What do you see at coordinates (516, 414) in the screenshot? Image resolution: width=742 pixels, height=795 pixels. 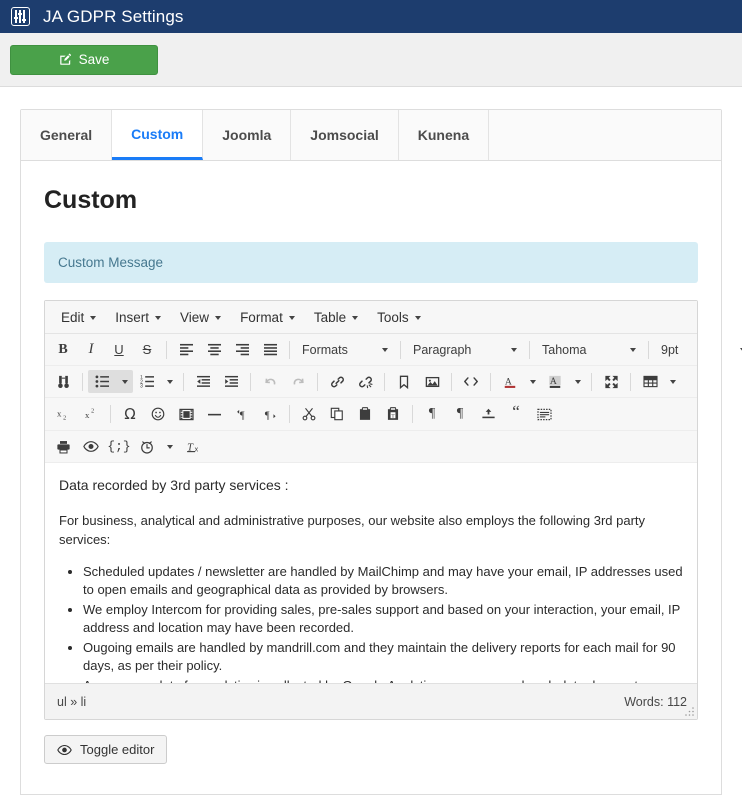 I see `blockquote-icon: “` at bounding box center [516, 414].